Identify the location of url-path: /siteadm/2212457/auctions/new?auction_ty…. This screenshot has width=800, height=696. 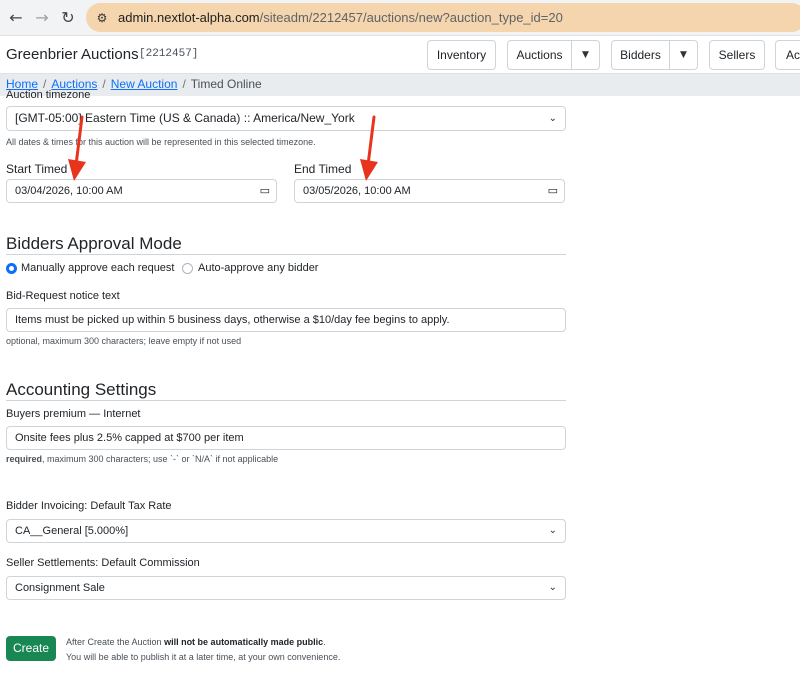
(411, 17).